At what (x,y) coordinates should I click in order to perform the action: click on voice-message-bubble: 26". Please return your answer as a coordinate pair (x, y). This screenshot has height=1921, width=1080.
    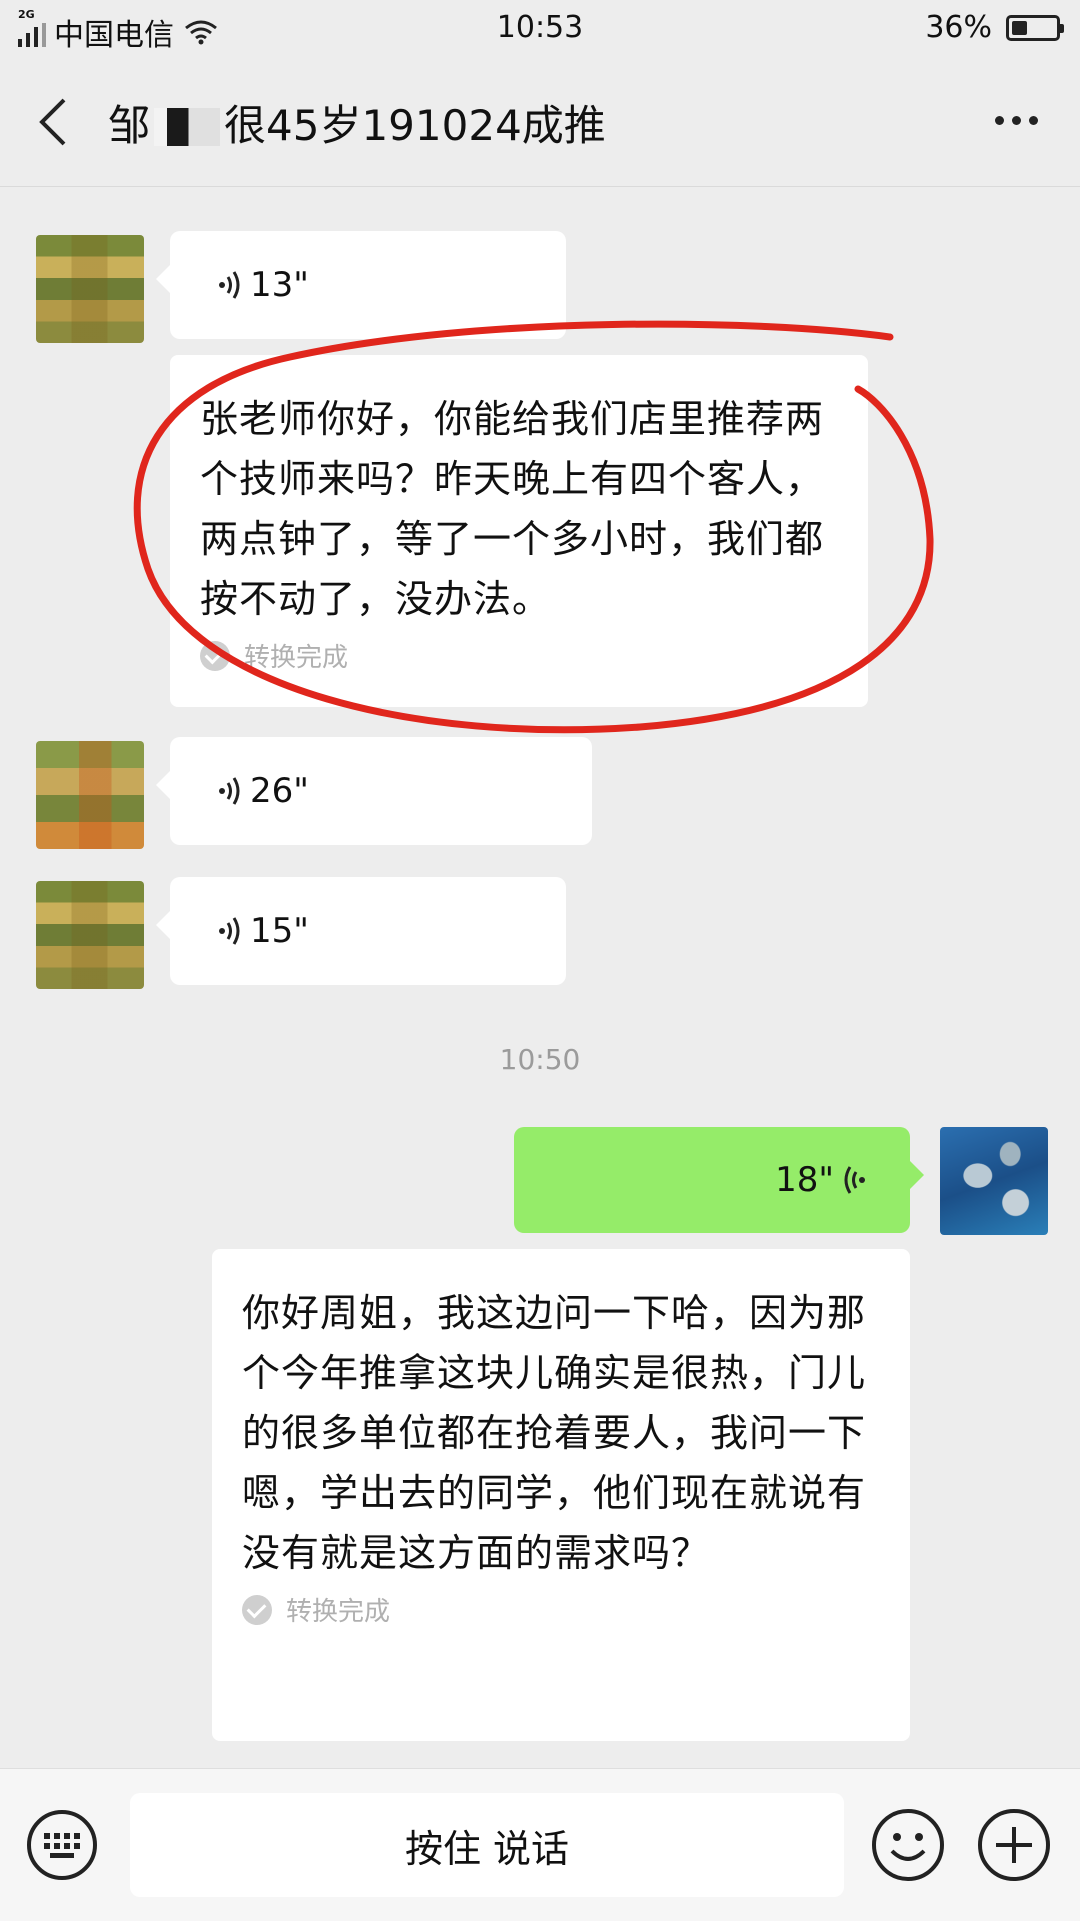
    Looking at the image, I should click on (374, 791).